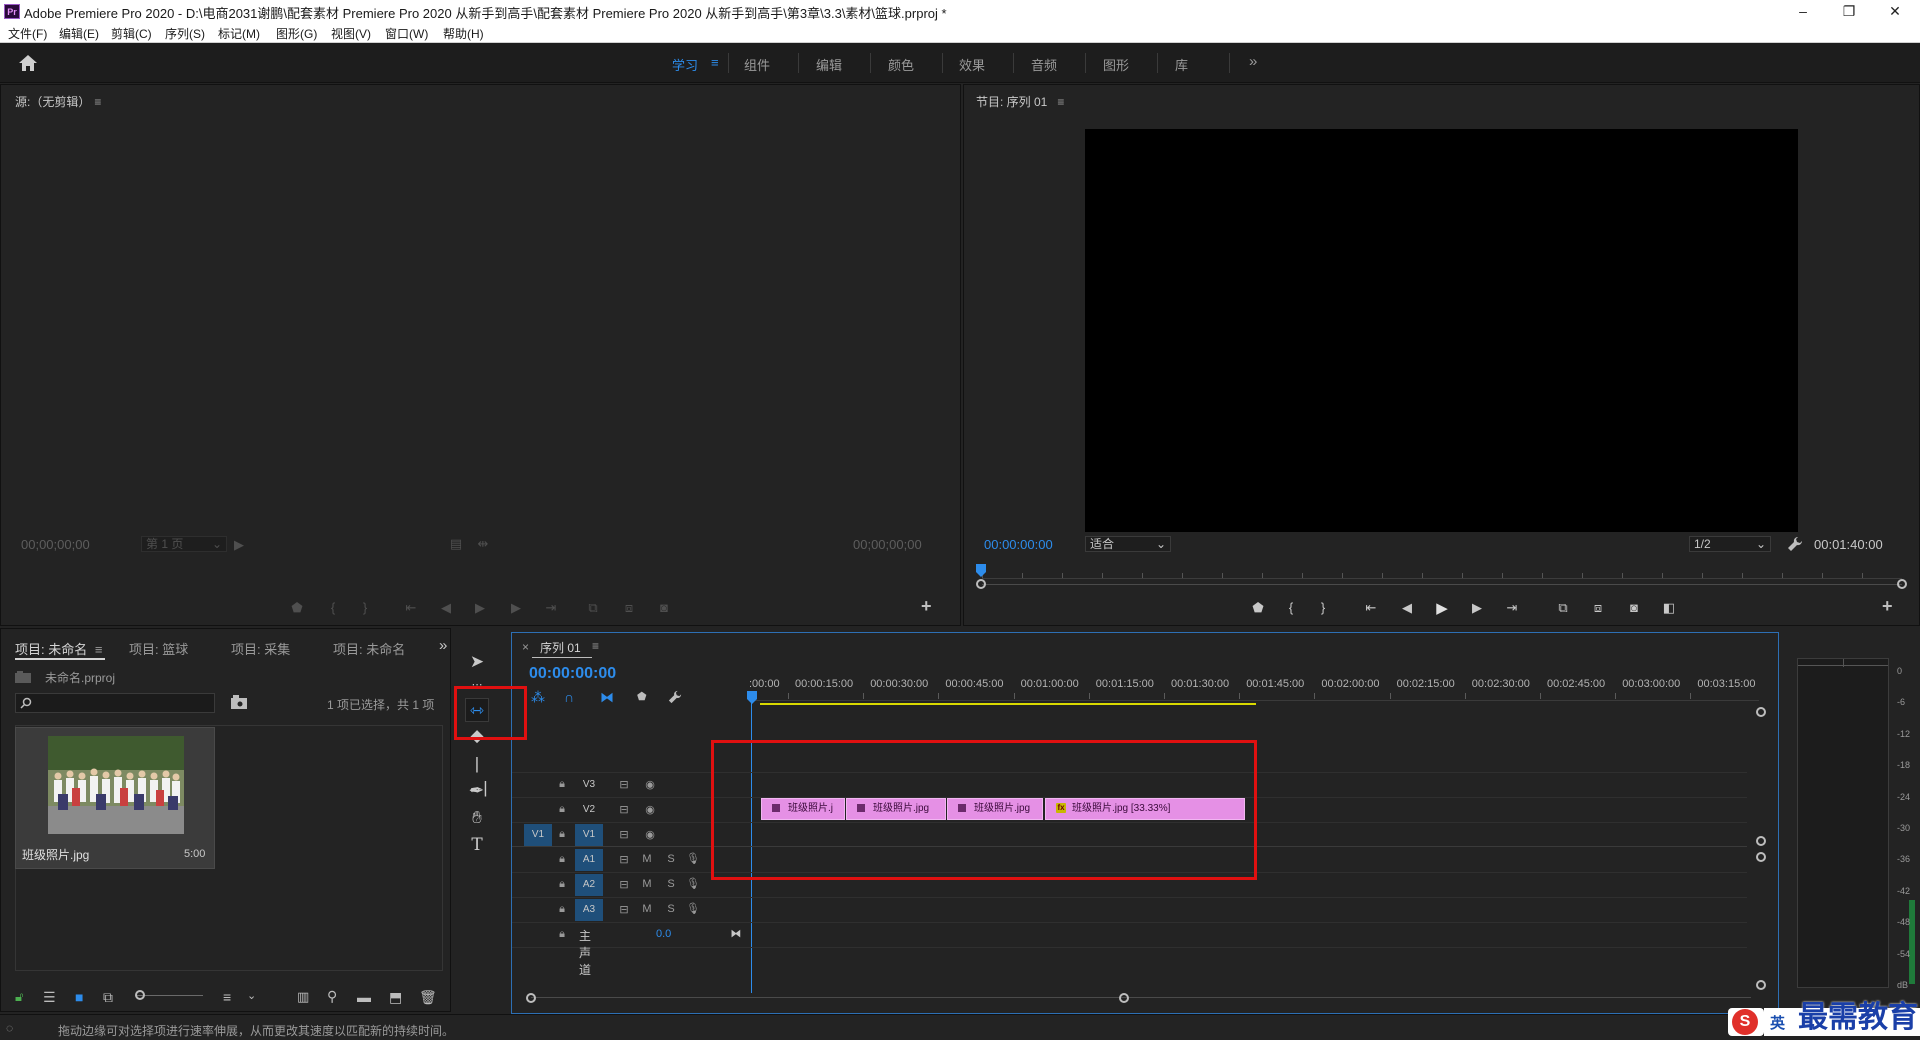 The image size is (1920, 1040). I want to click on button-editor-plus-icon: +, so click(926, 606).